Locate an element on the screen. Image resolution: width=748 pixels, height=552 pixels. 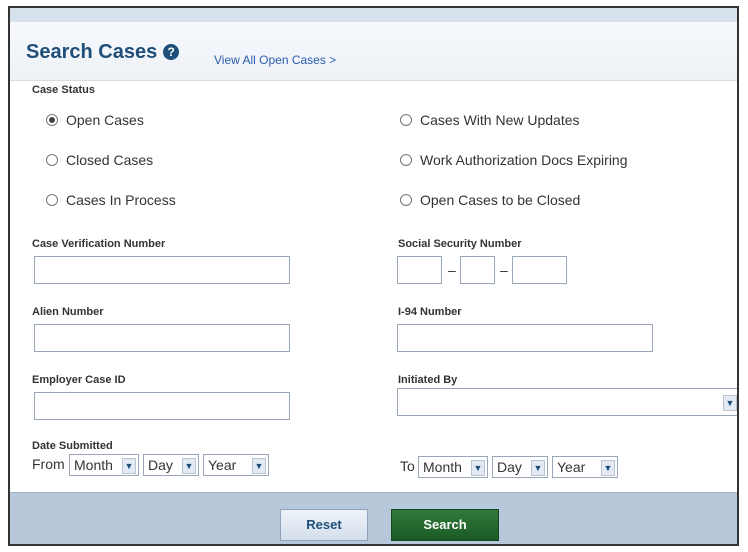
radio-cases-in-process: Cases In Process is located at coordinates (111, 200).